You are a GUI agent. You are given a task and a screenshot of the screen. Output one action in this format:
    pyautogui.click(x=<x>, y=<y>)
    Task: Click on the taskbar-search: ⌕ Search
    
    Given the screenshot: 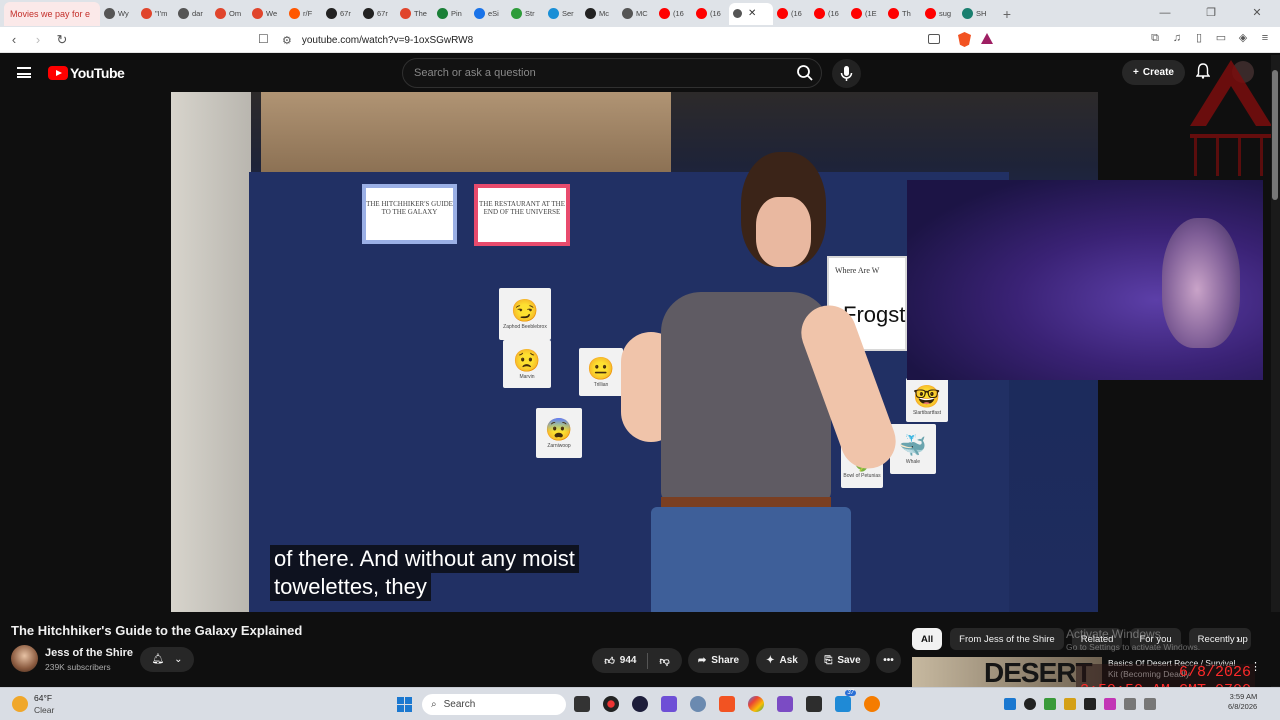 What is the action you would take?
    pyautogui.click(x=494, y=704)
    